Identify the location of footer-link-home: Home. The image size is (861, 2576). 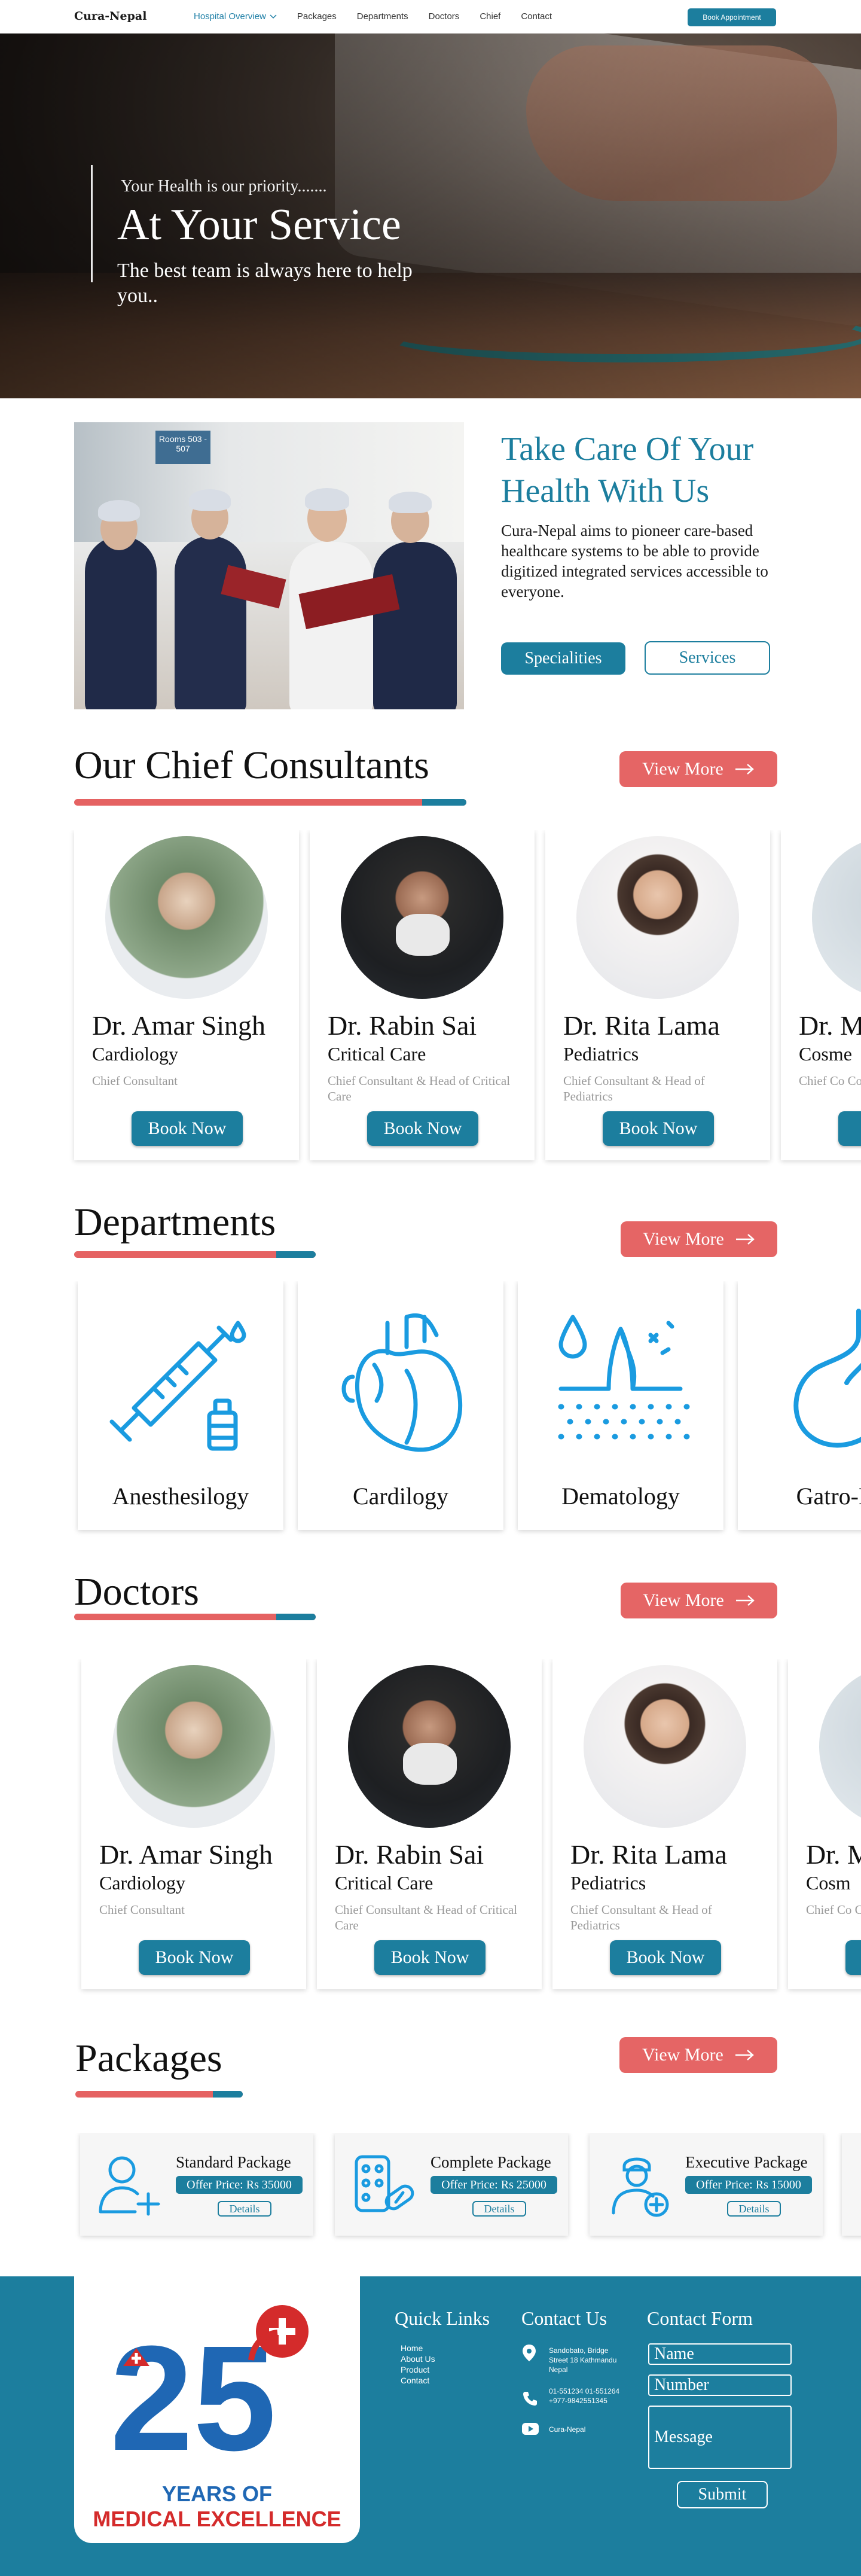
(412, 2348).